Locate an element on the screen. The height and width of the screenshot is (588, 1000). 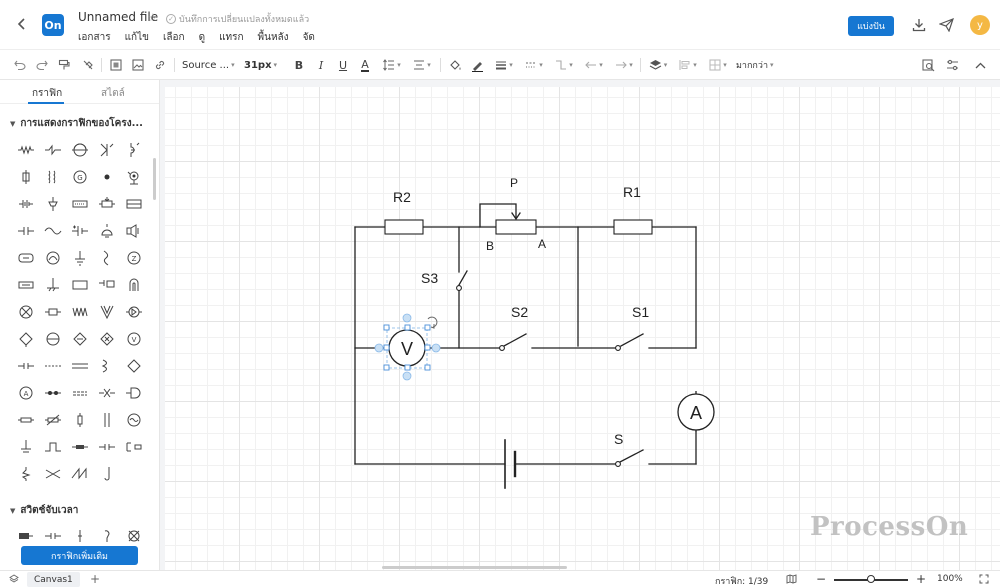
connector-type-icon: ▾ is located at coordinates (564, 65).